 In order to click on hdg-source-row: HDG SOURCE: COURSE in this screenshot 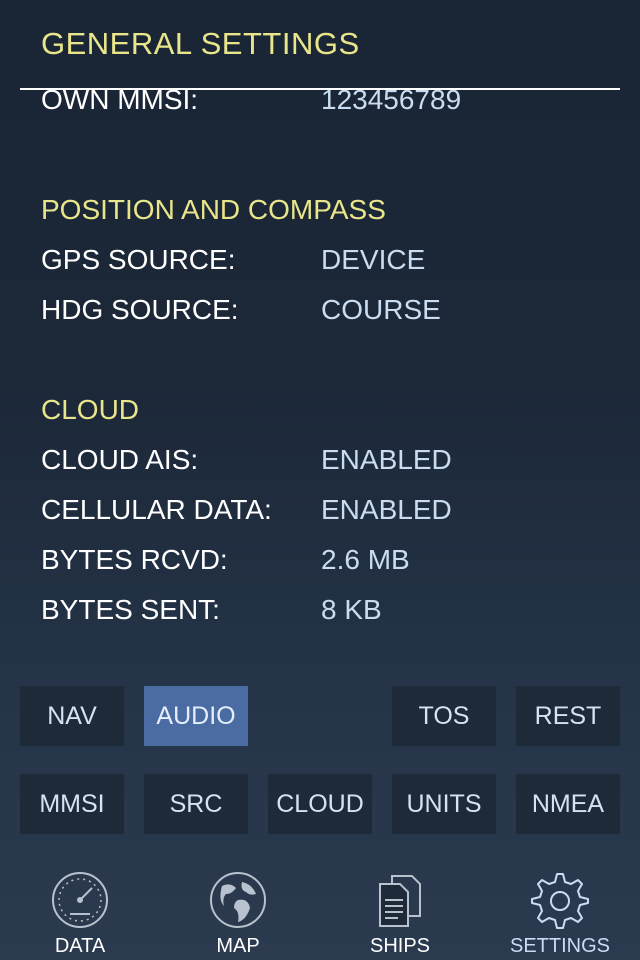, I will do `click(321, 314)`.